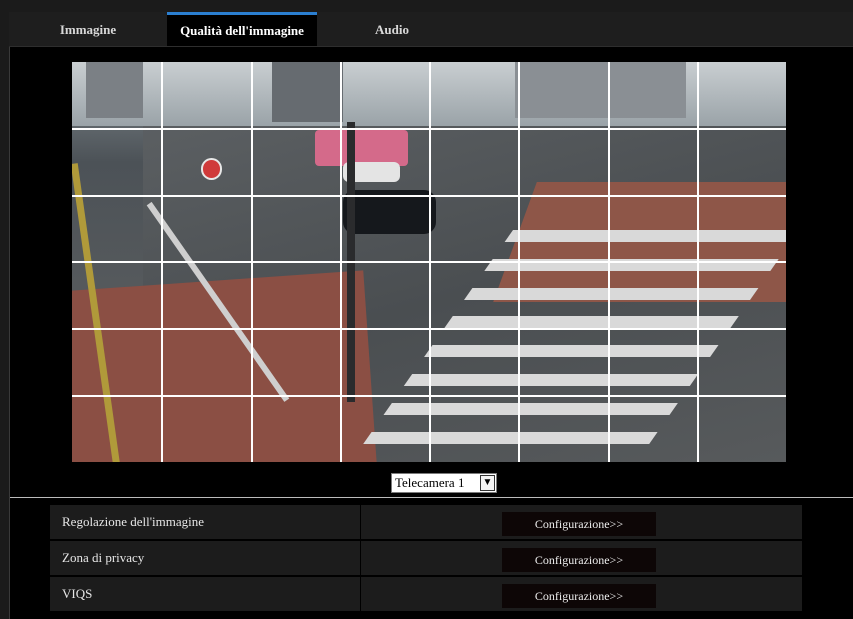  What do you see at coordinates (430, 482) in the screenshot?
I see `camera-select-value: Telecamera 1` at bounding box center [430, 482].